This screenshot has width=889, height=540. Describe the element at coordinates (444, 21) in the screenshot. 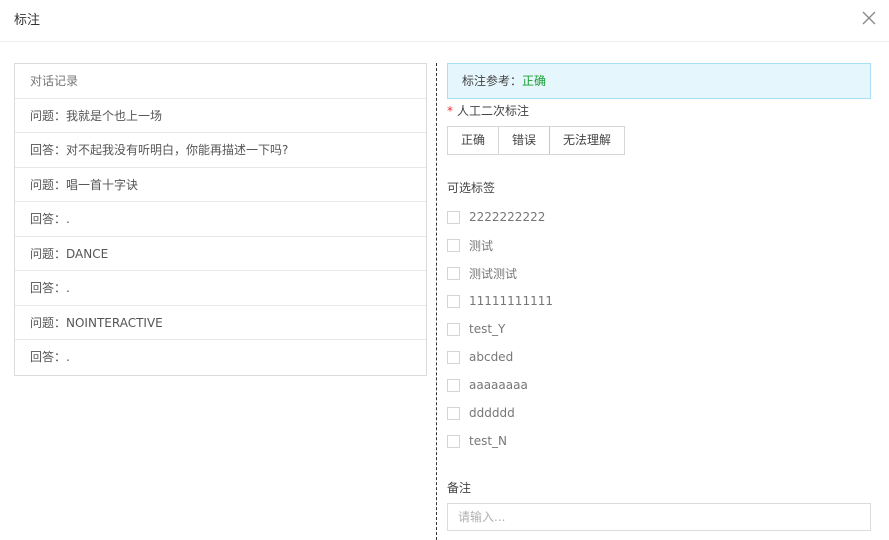

I see `modal-header: 标注` at that location.